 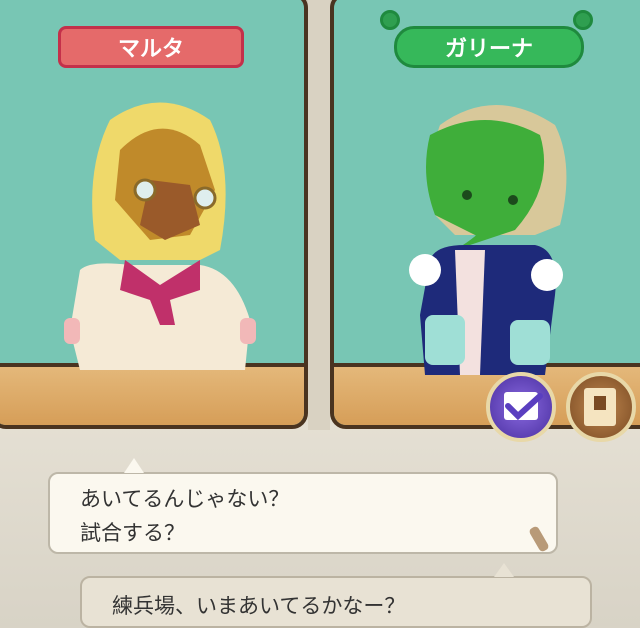 What do you see at coordinates (132, 533) in the screenshot?
I see `speech-line-2: 試合する？` at bounding box center [132, 533].